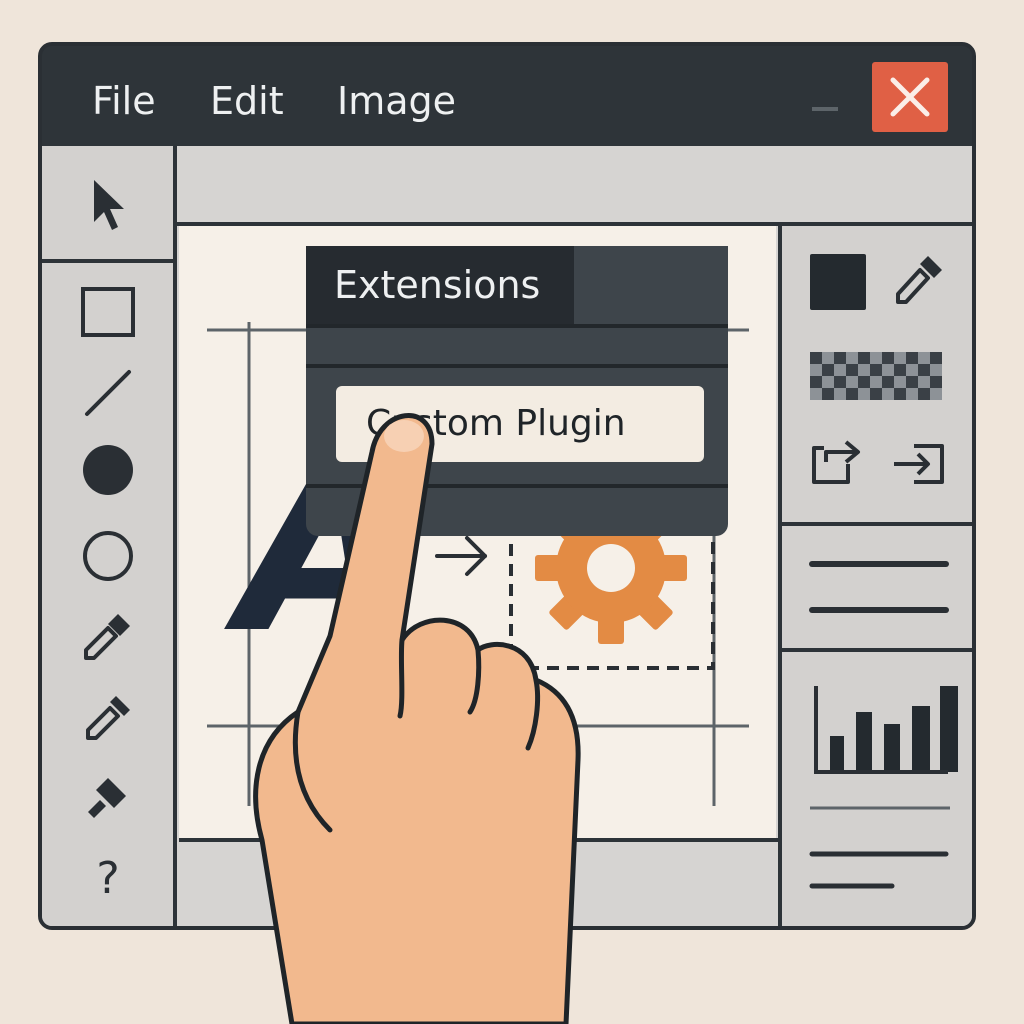  Describe the element at coordinates (108, 636) in the screenshot. I see `brush-icon` at that location.